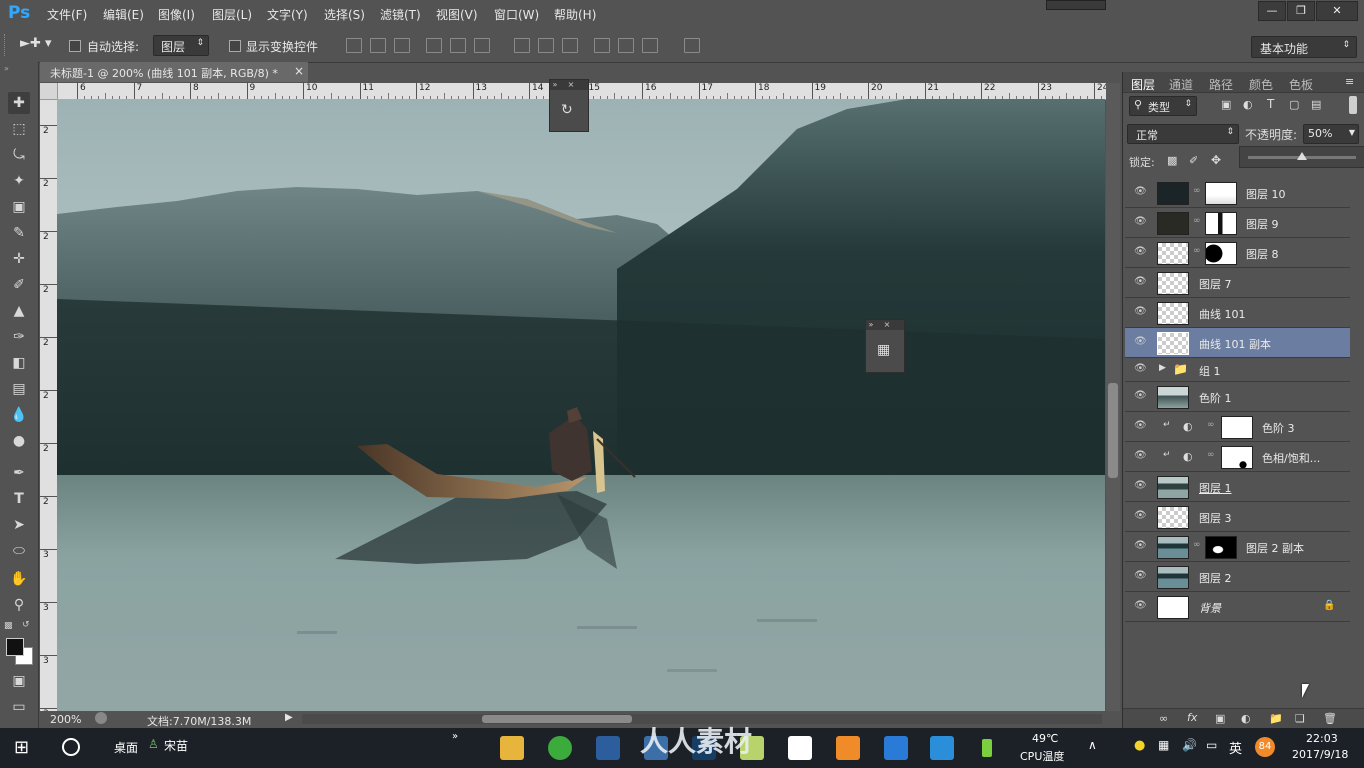  I want to click on distribute-vcenter-icon, so click(546, 45).